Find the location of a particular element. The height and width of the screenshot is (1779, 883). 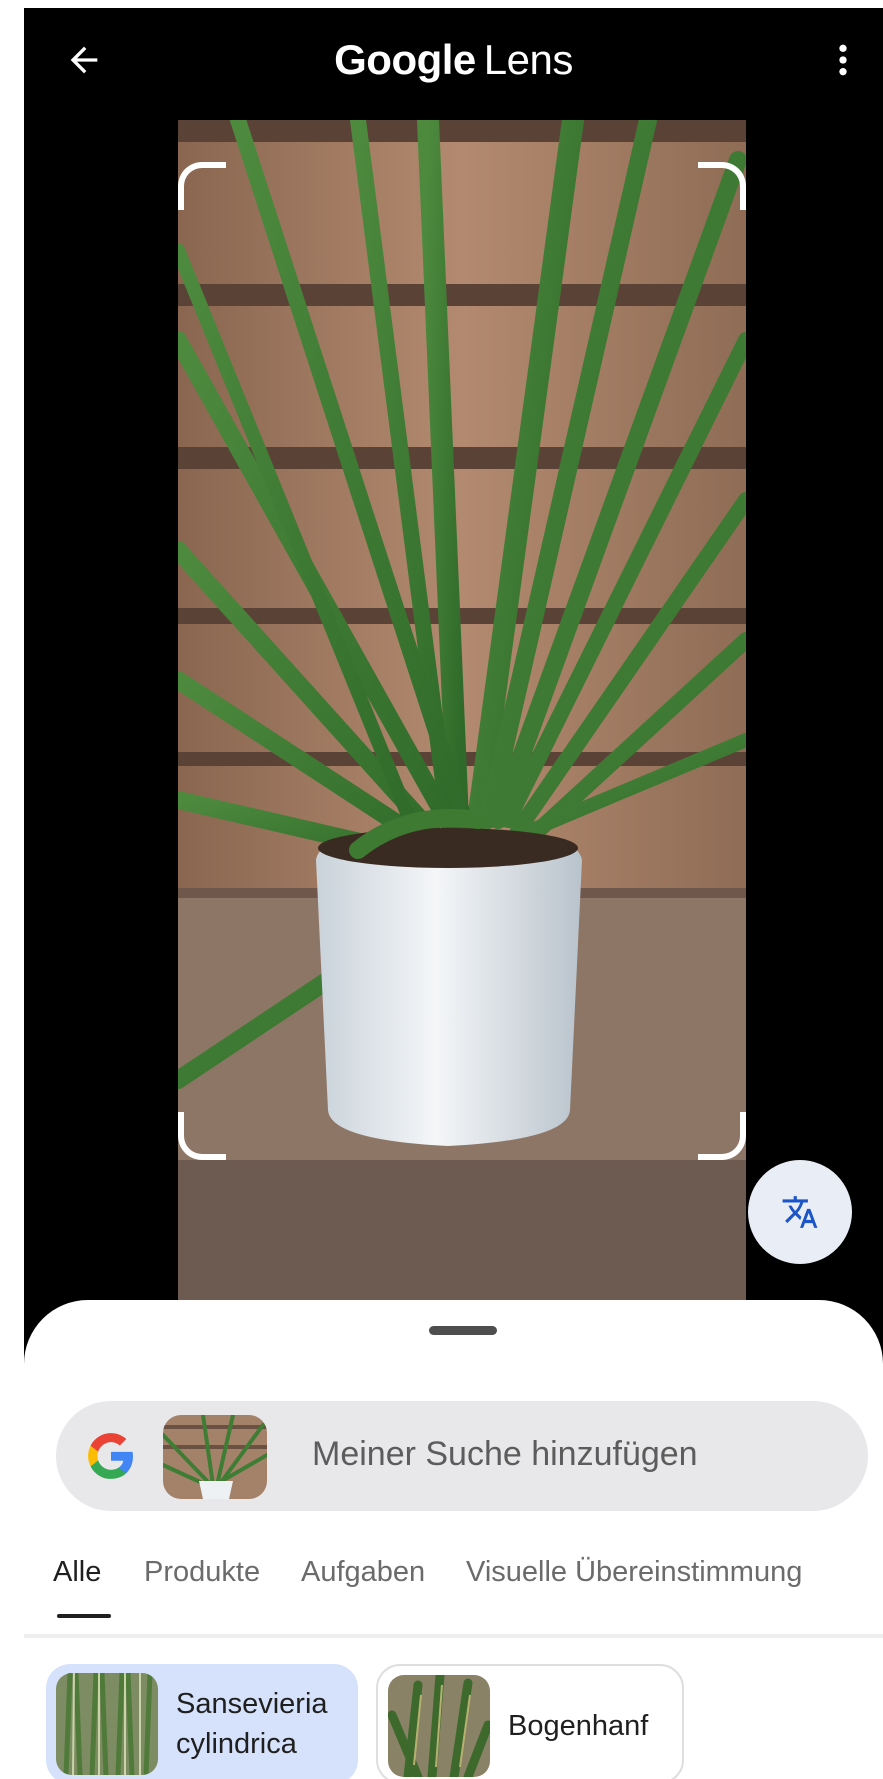

result-chip-sansevieria: Sansevieria cylindrica is located at coordinates (202, 1721).